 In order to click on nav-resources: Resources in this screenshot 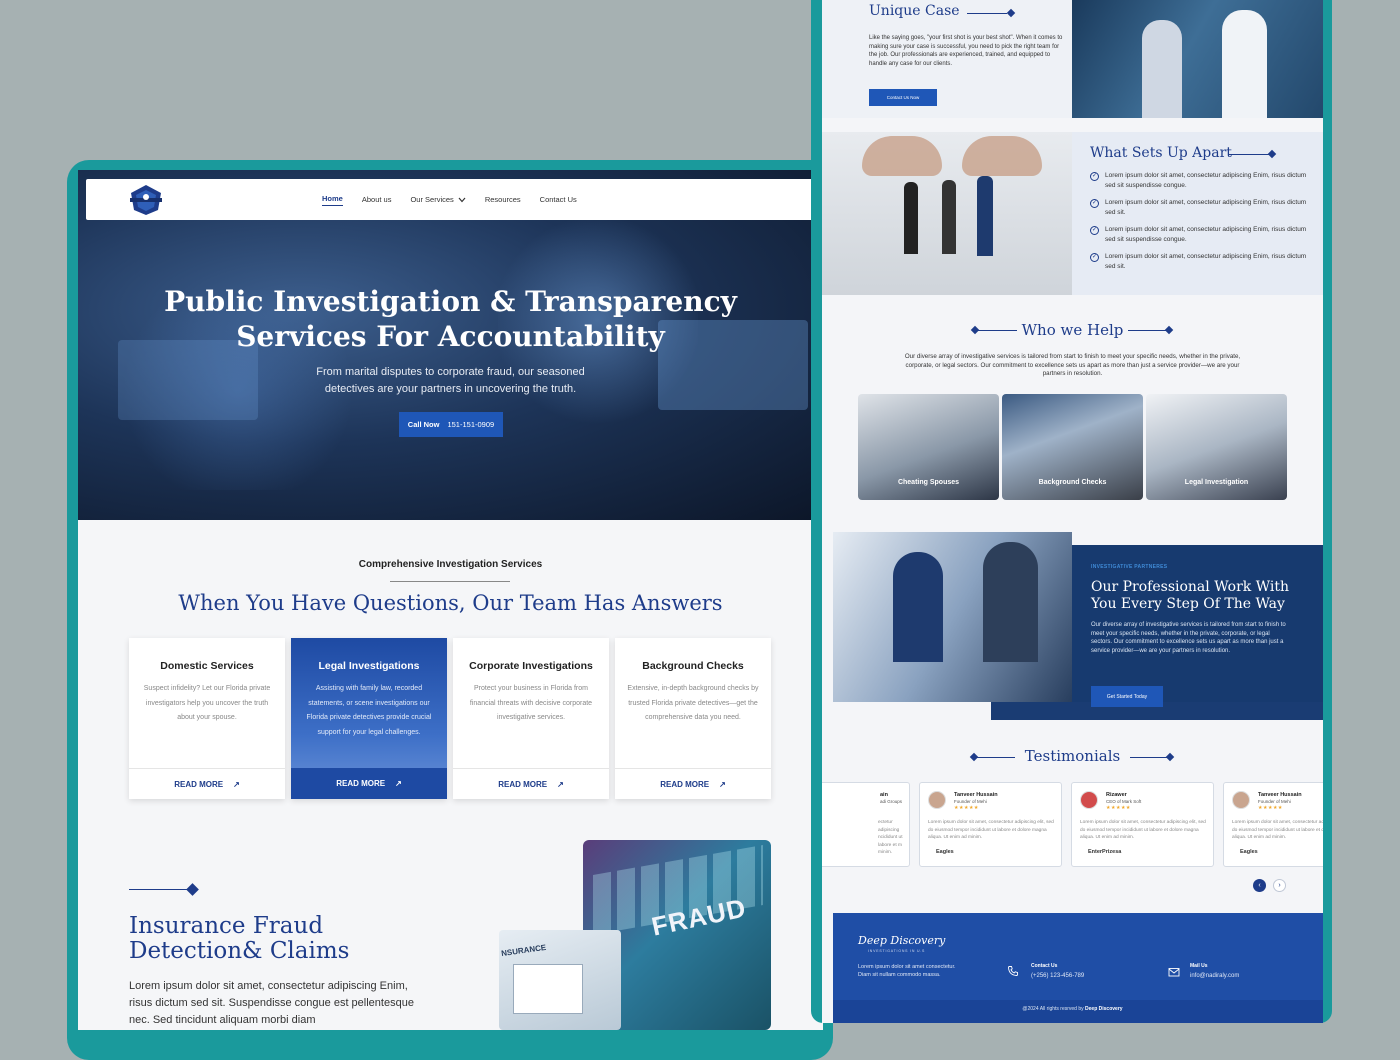, I will do `click(503, 199)`.